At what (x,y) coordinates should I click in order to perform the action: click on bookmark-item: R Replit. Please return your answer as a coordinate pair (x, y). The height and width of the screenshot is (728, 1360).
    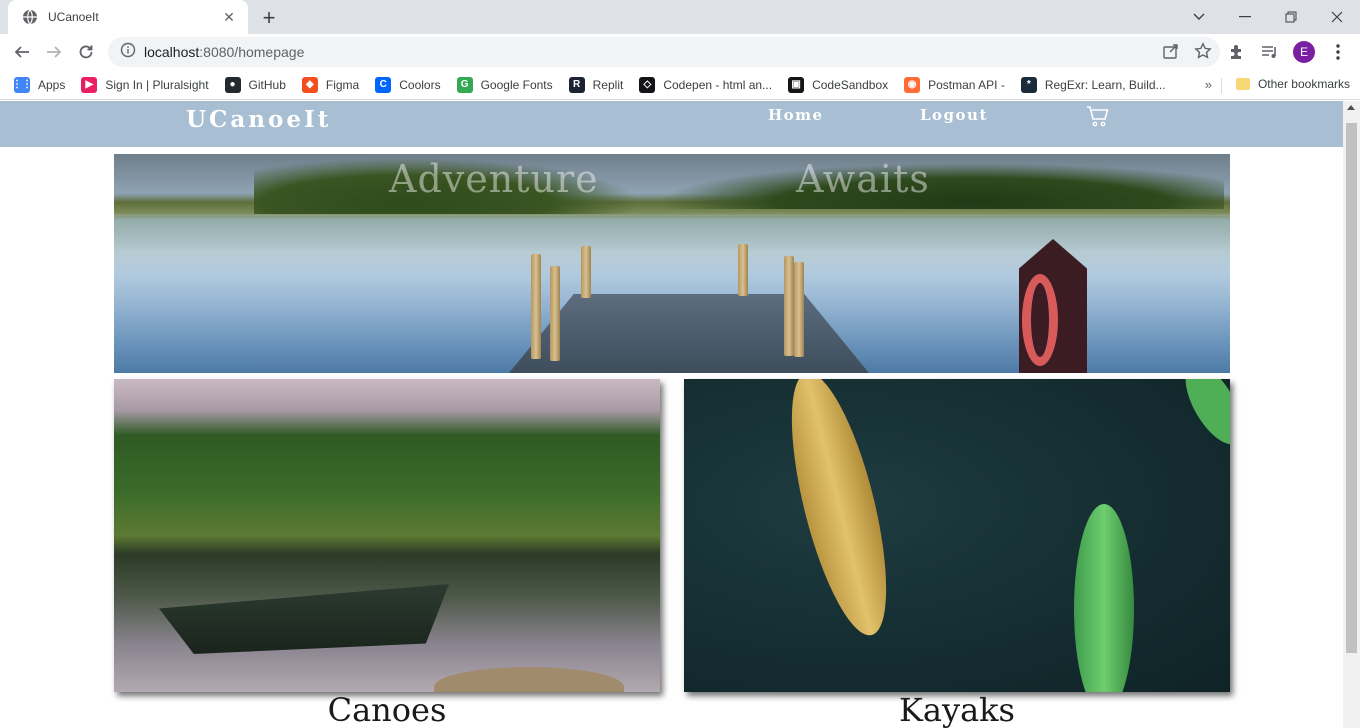
    Looking at the image, I should click on (596, 84).